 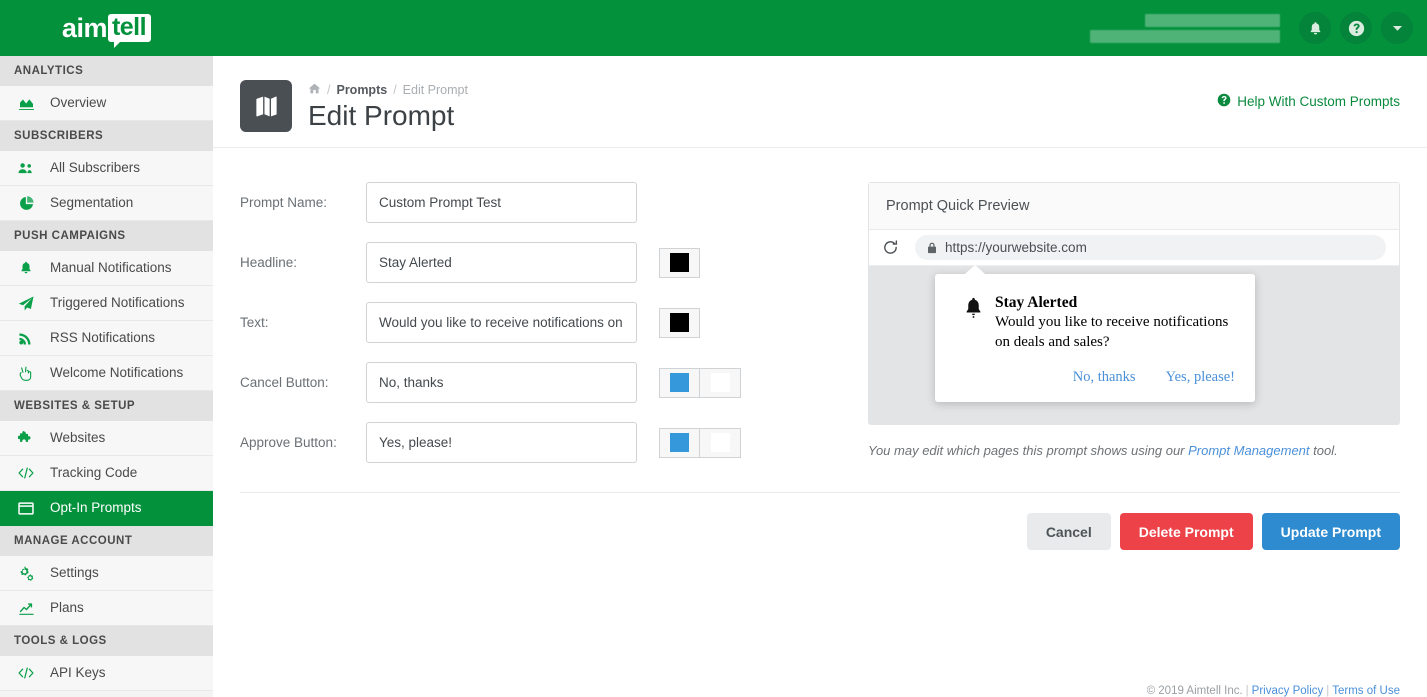 I want to click on rss-icon, so click(x=26, y=338).